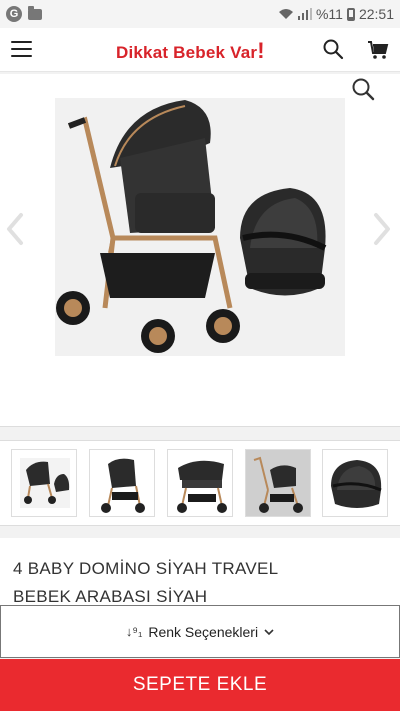 The image size is (400, 711). Describe the element at coordinates (269, 631) in the screenshot. I see `chevron-down-icon` at that location.